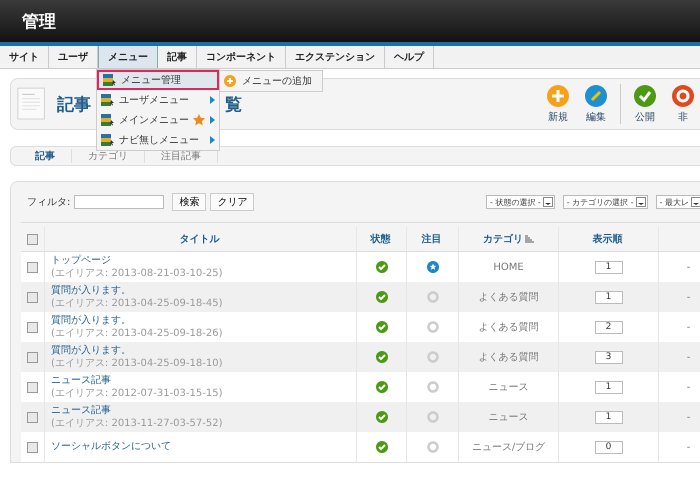 The height and width of the screenshot is (480, 700). I want to click on menu-item: 記事, so click(177, 57).